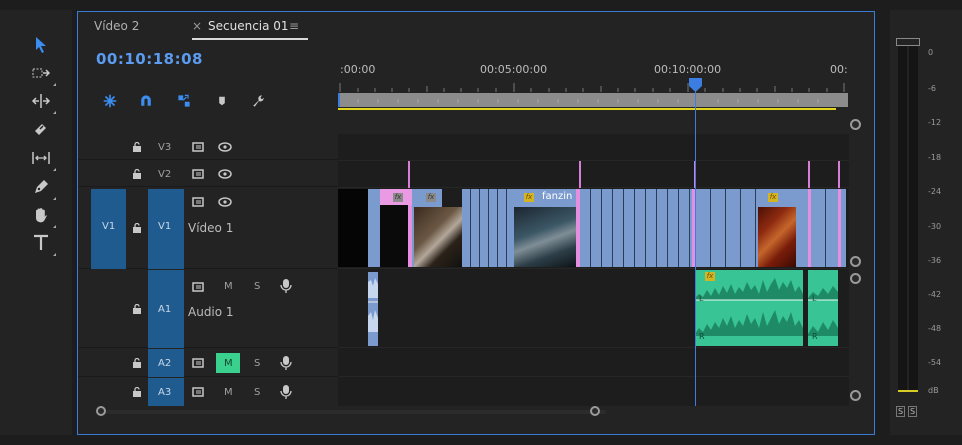 This screenshot has height=445, width=962. Describe the element at coordinates (593, 392) in the screenshot. I see `lane-a3` at that location.